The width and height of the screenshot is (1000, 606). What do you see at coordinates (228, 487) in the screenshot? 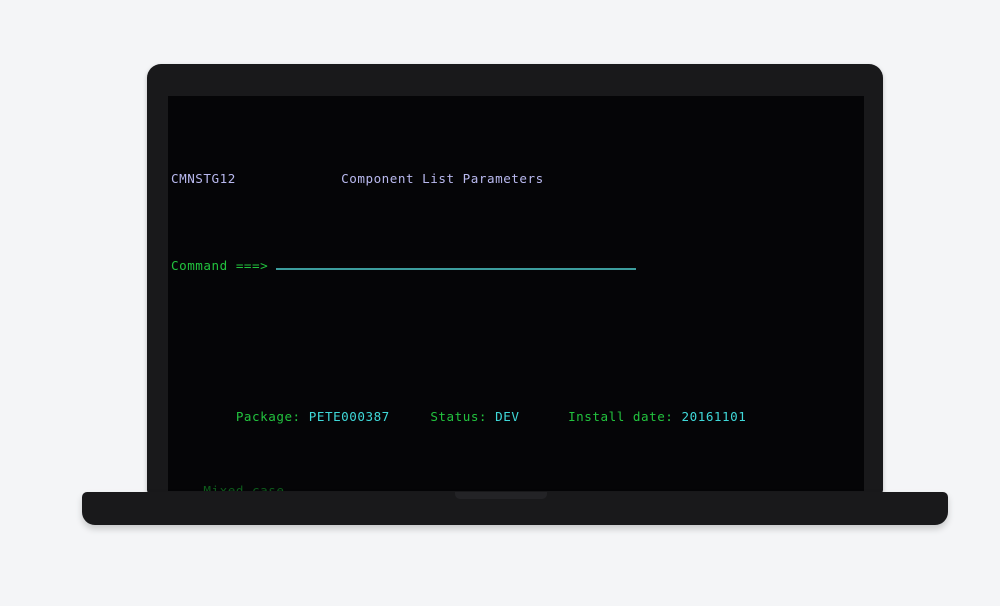
I see `clipped-bottom-line: _ Mixed case` at bounding box center [228, 487].